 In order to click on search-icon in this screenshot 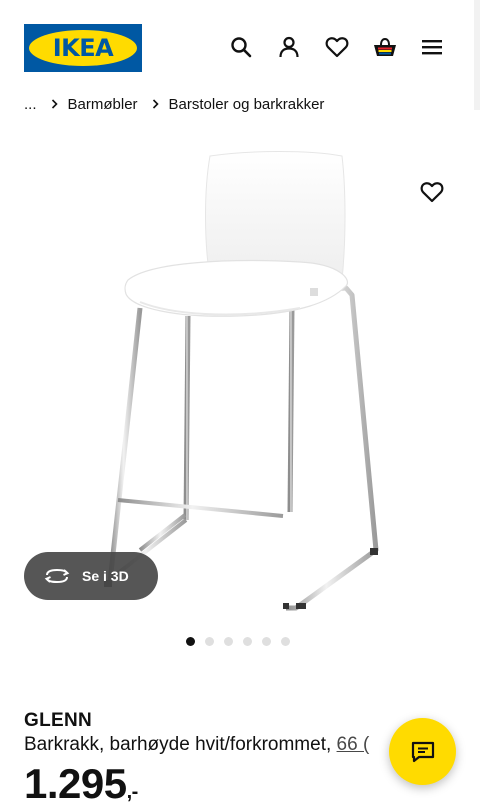, I will do `click(241, 47)`.